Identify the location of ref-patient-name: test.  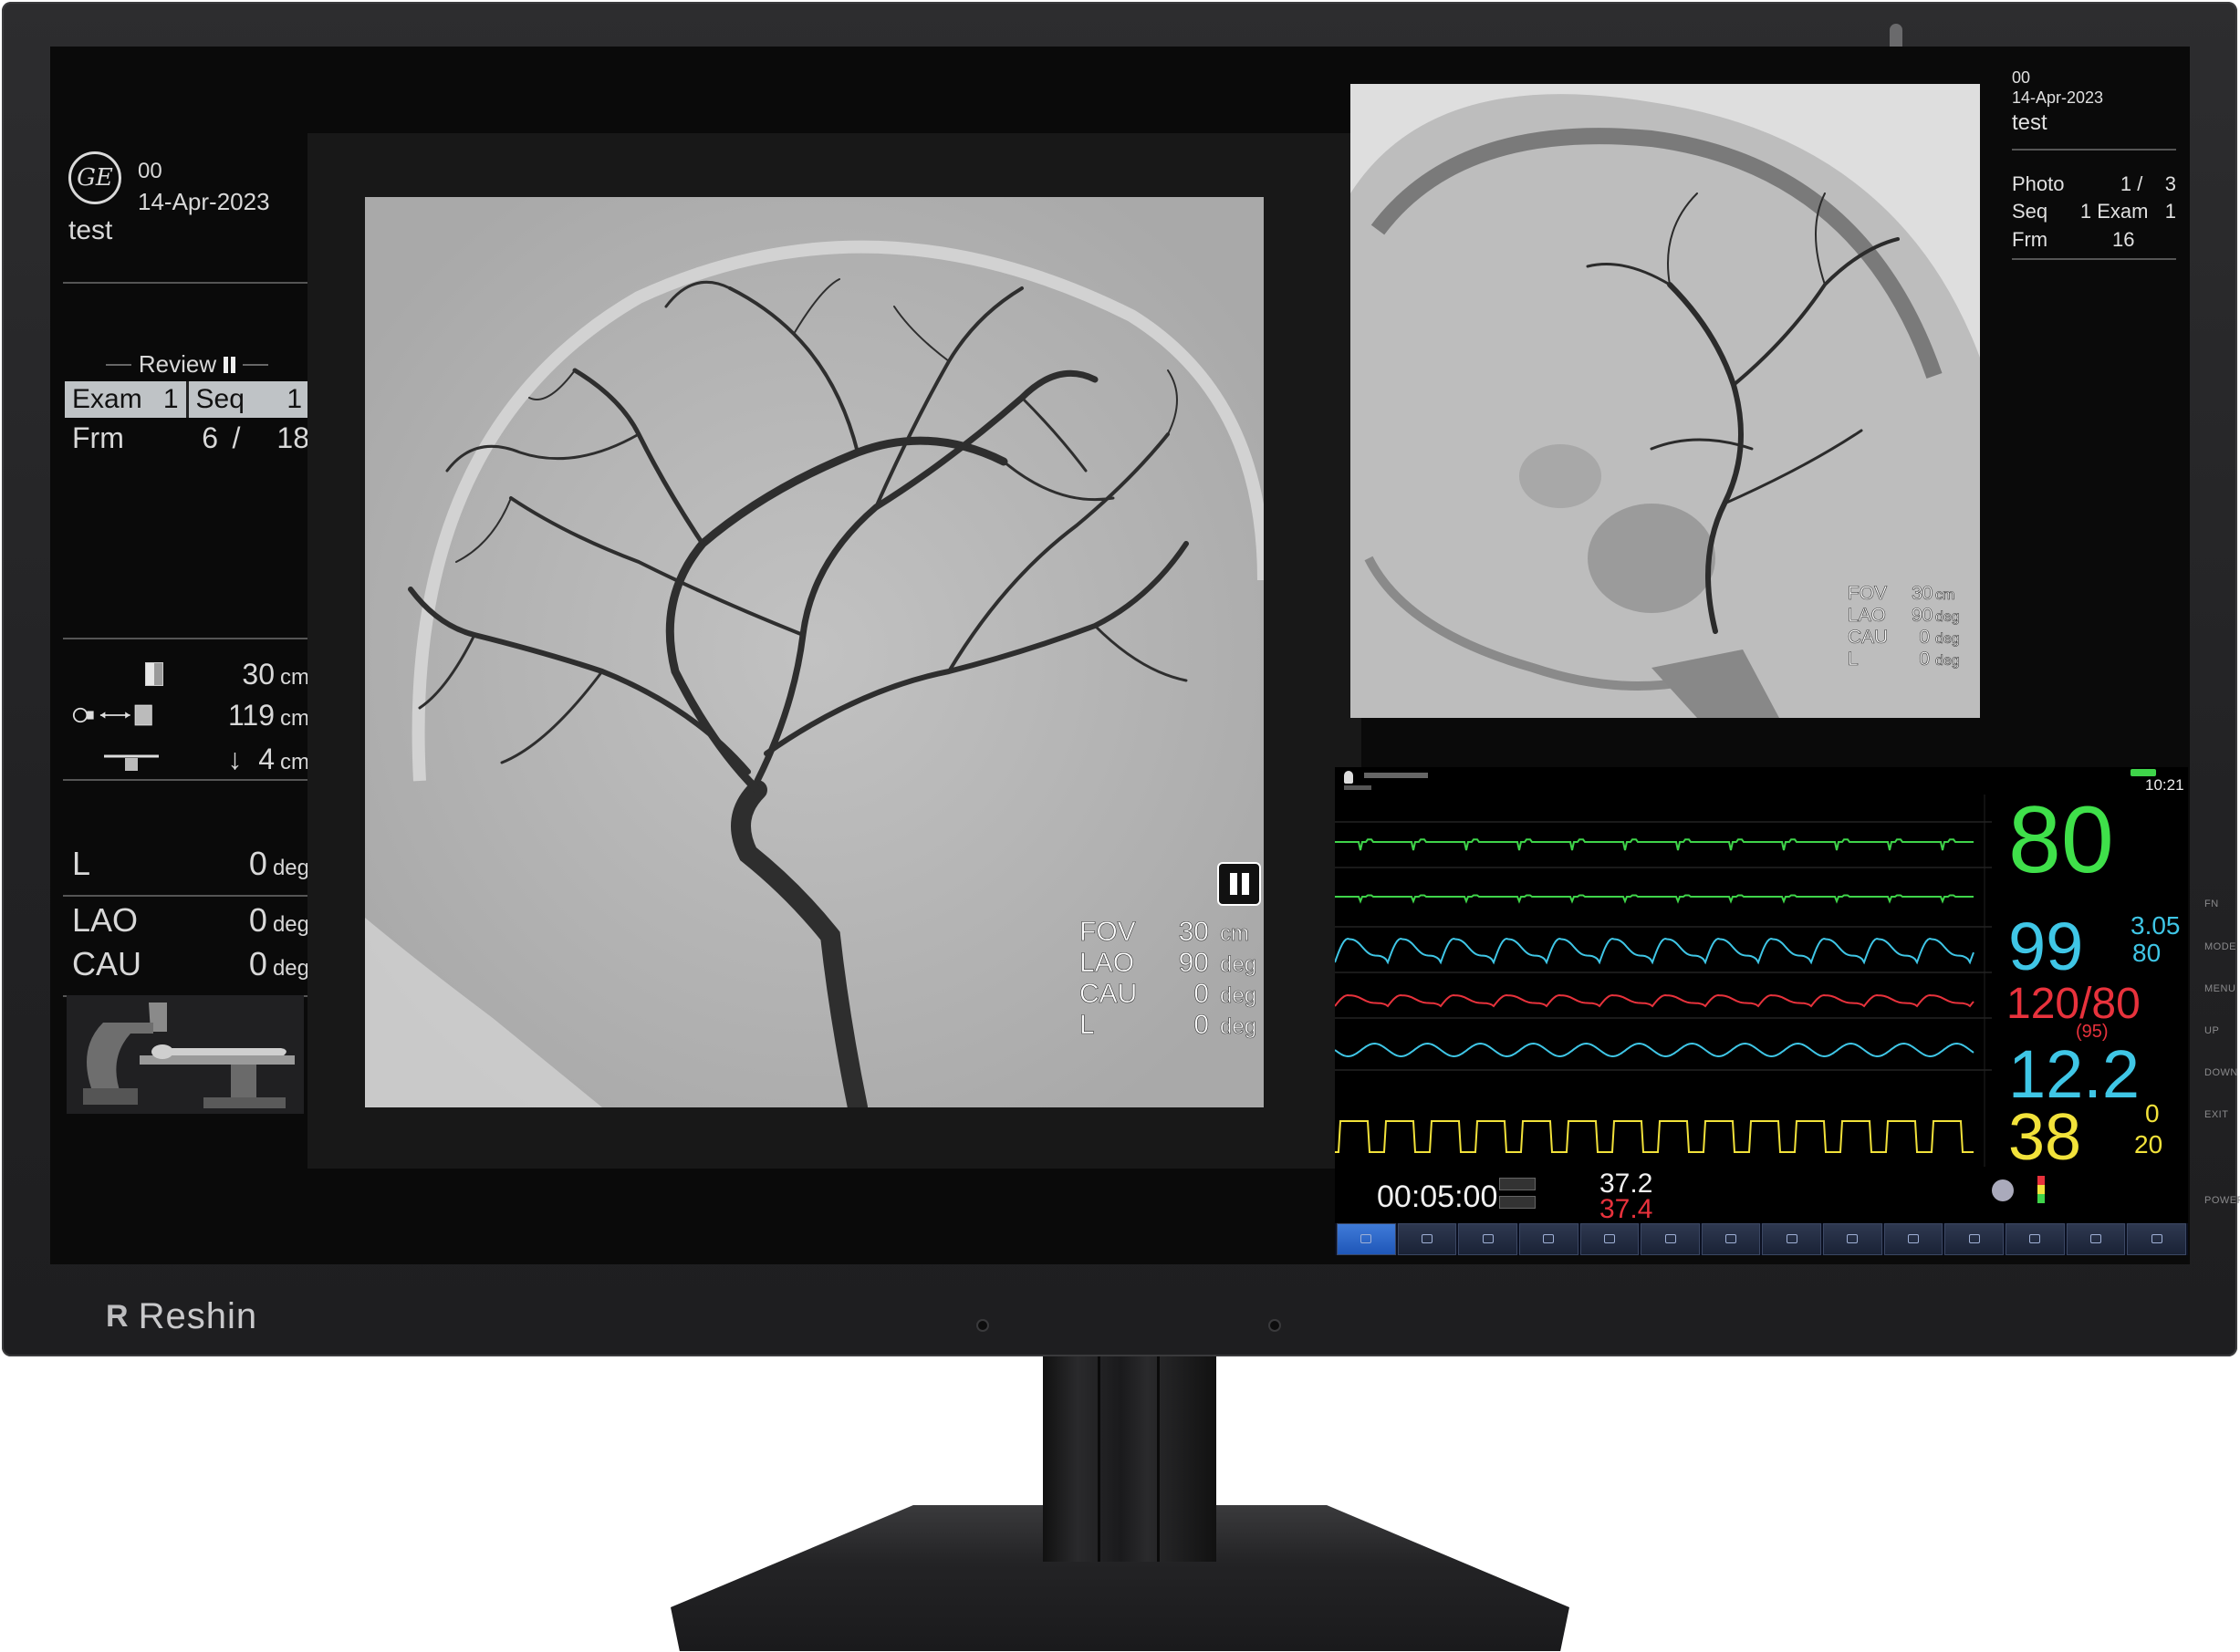
(2029, 123).